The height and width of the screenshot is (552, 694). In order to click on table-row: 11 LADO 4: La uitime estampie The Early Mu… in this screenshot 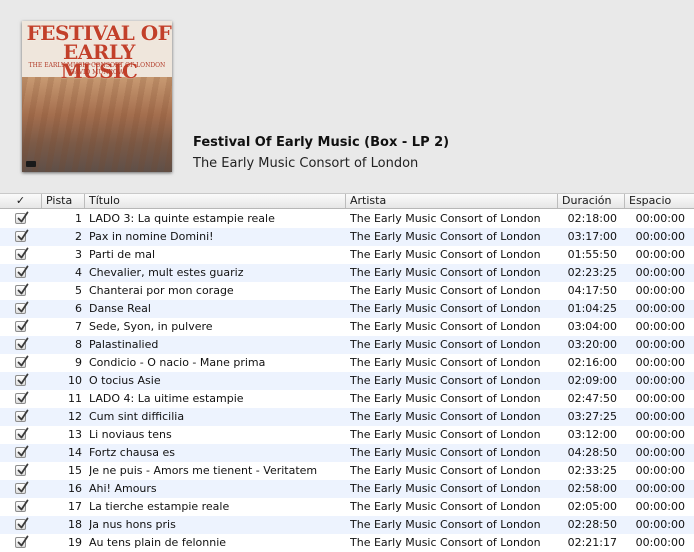, I will do `click(347, 399)`.